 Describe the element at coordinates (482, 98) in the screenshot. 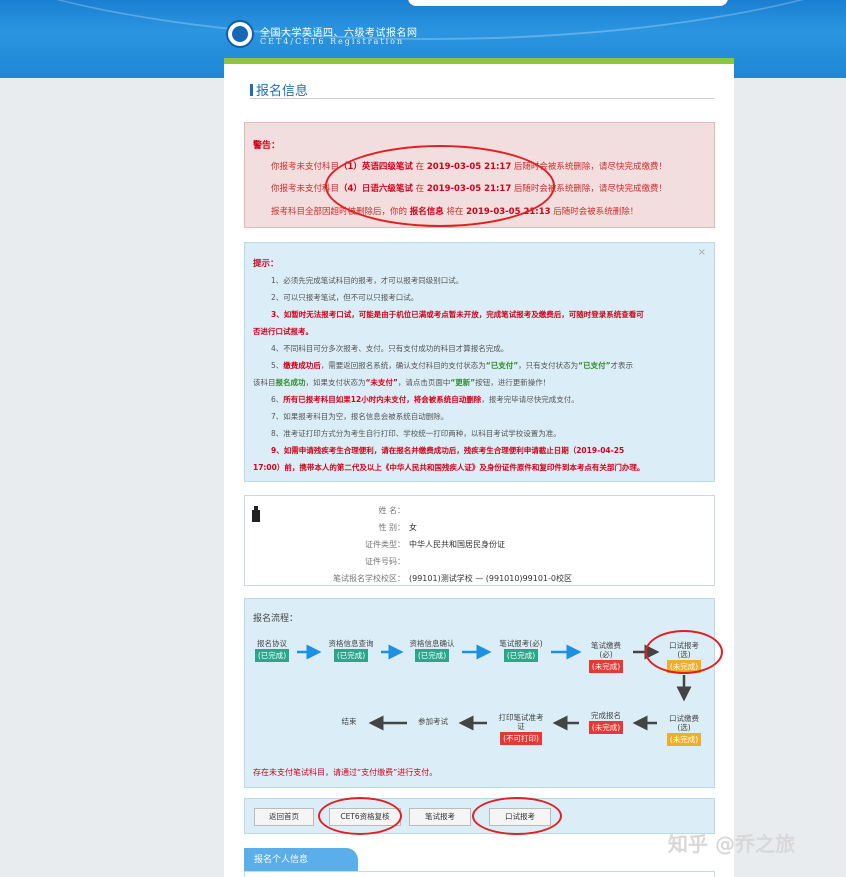

I see `title-divider` at that location.